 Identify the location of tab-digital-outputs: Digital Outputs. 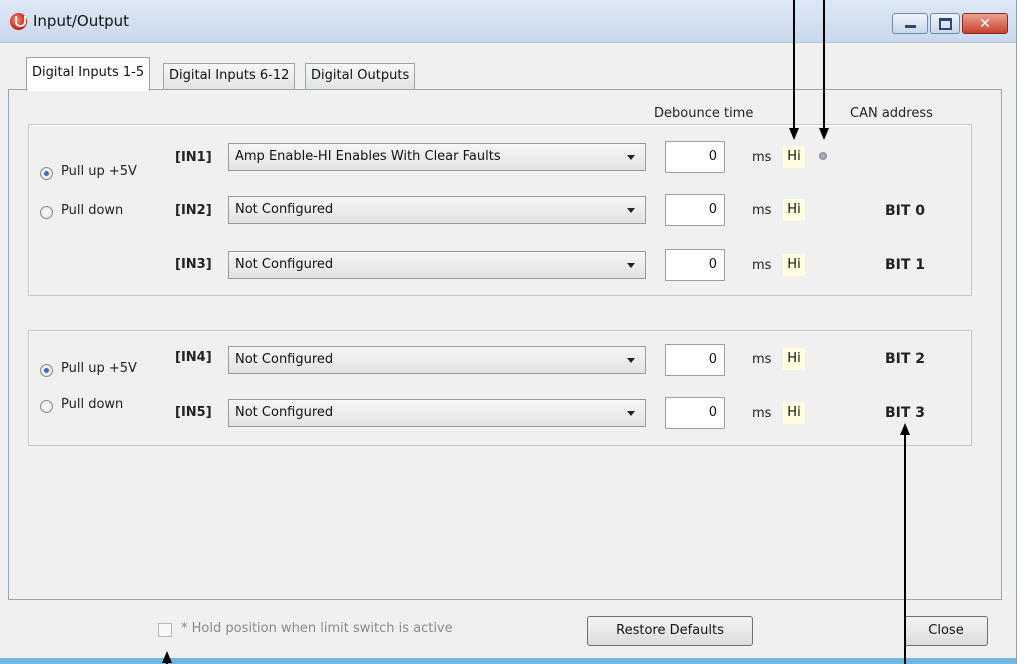
(360, 76).